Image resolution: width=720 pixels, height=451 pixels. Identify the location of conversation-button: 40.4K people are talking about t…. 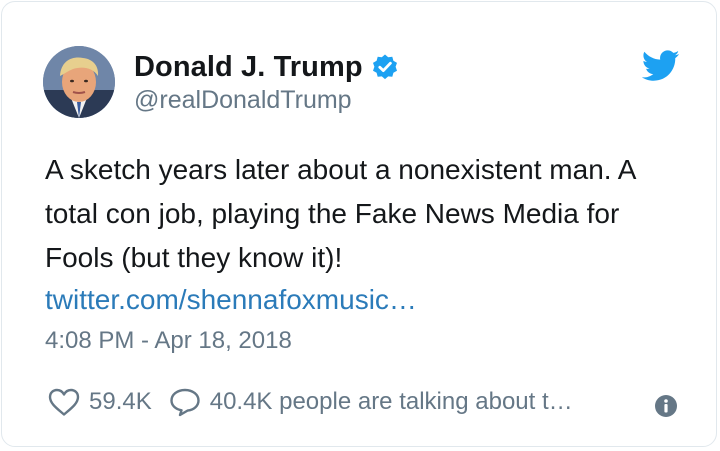
(370, 402).